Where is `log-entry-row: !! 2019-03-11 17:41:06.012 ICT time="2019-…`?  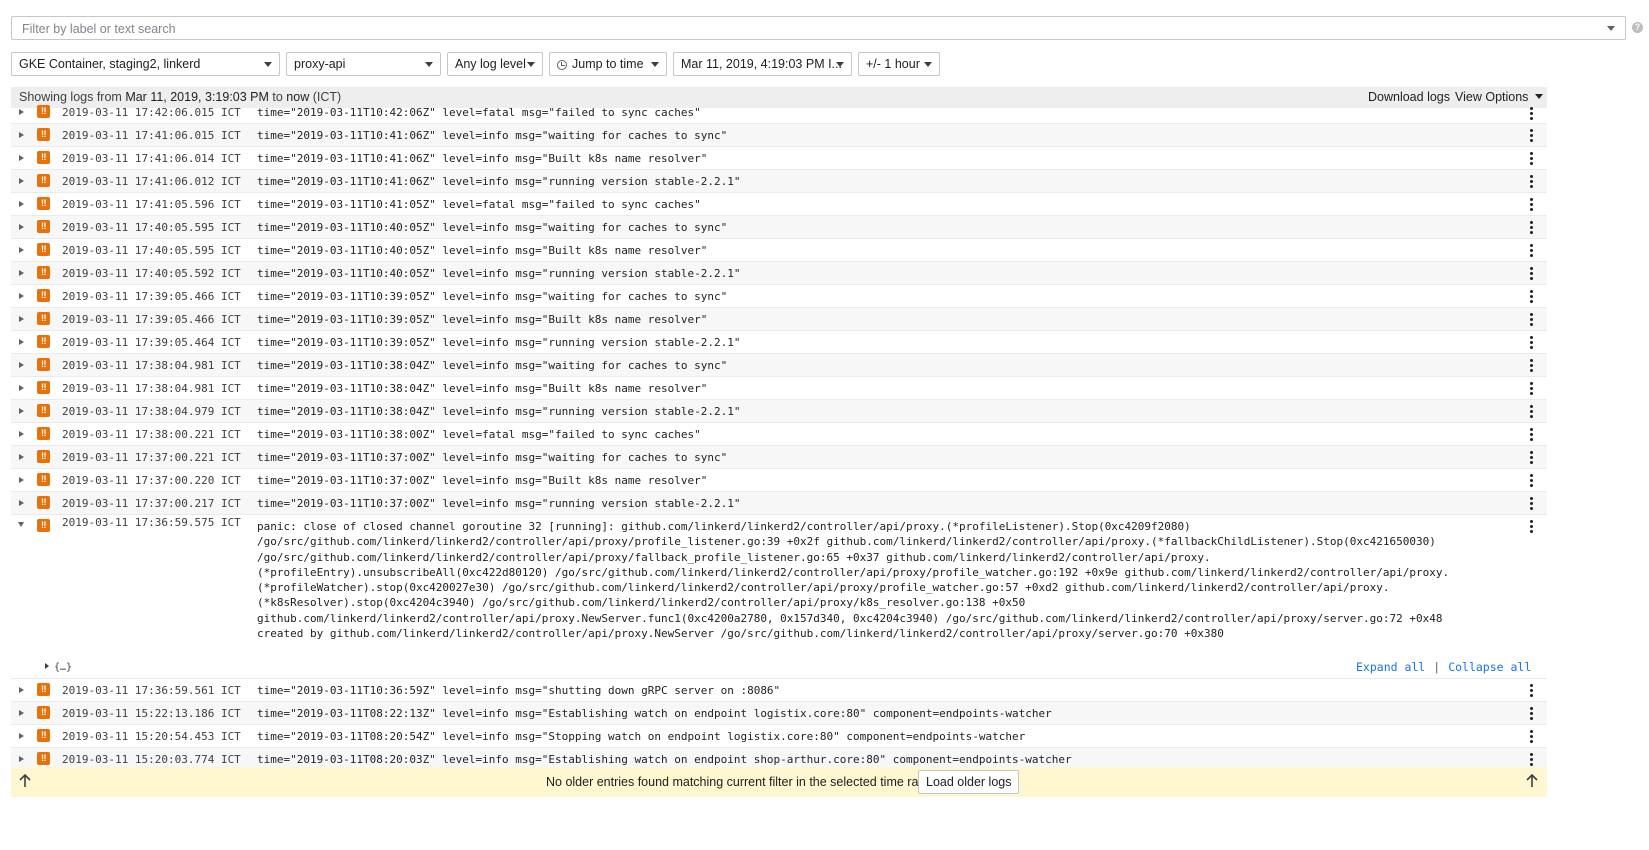 log-entry-row: !! 2019-03-11 17:41:06.012 ICT time="2019-… is located at coordinates (779, 181).